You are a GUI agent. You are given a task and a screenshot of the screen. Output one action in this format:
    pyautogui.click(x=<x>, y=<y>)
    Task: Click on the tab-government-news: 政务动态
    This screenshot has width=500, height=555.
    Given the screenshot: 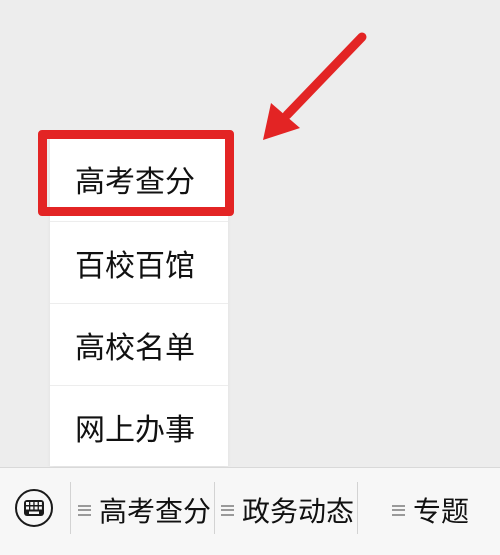 What is the action you would take?
    pyautogui.click(x=287, y=510)
    